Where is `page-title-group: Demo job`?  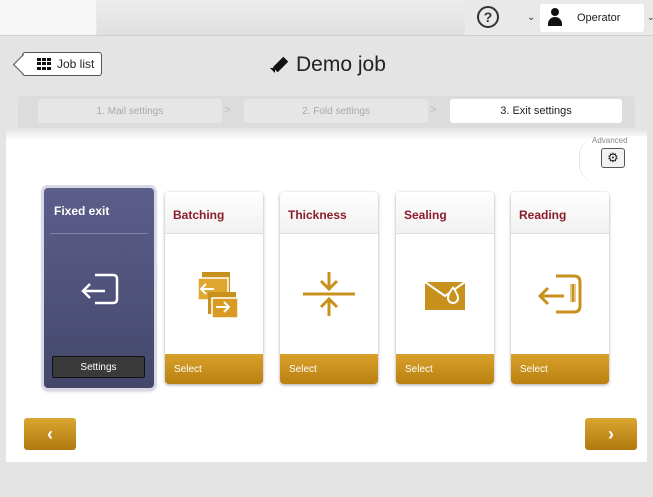
page-title-group: Demo job is located at coordinates (328, 65).